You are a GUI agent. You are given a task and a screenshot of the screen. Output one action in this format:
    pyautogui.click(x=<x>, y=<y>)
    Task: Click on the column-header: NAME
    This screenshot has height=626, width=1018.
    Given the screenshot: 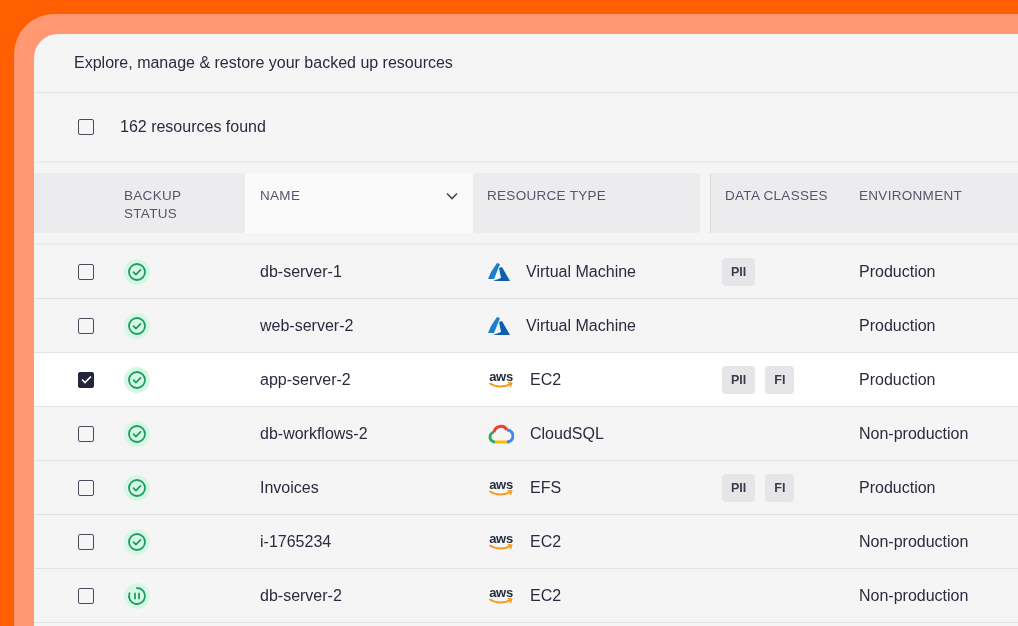 What is the action you would take?
    pyautogui.click(x=359, y=203)
    